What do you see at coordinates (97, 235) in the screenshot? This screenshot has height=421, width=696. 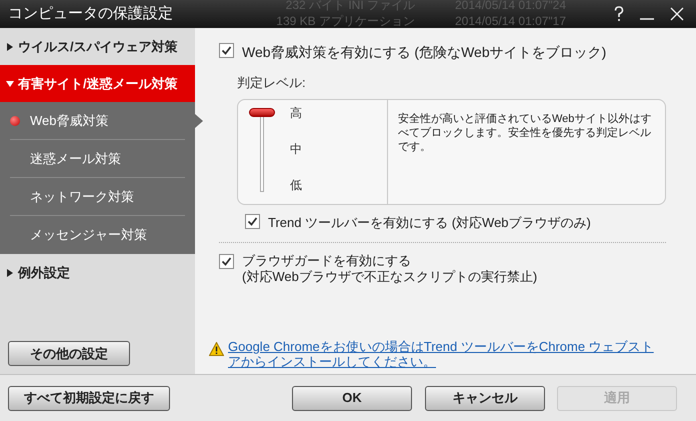 I see `sidebar-item: メッセンジャー対策` at bounding box center [97, 235].